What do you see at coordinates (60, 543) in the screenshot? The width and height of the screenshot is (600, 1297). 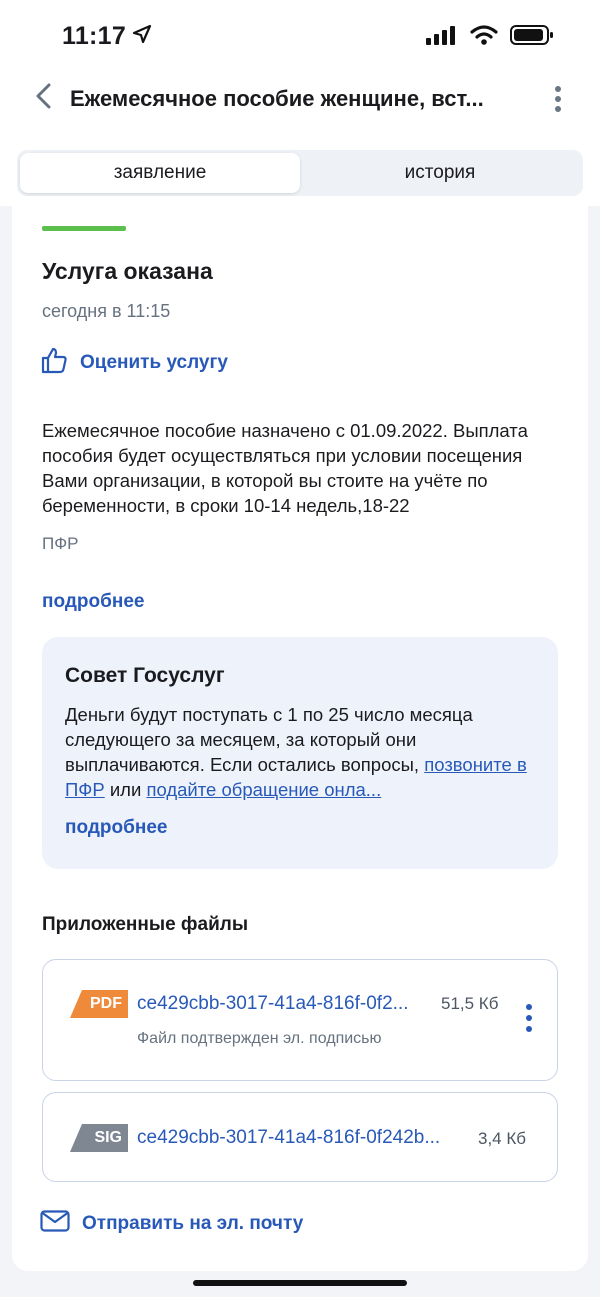 I see `message-source: ПФР` at bounding box center [60, 543].